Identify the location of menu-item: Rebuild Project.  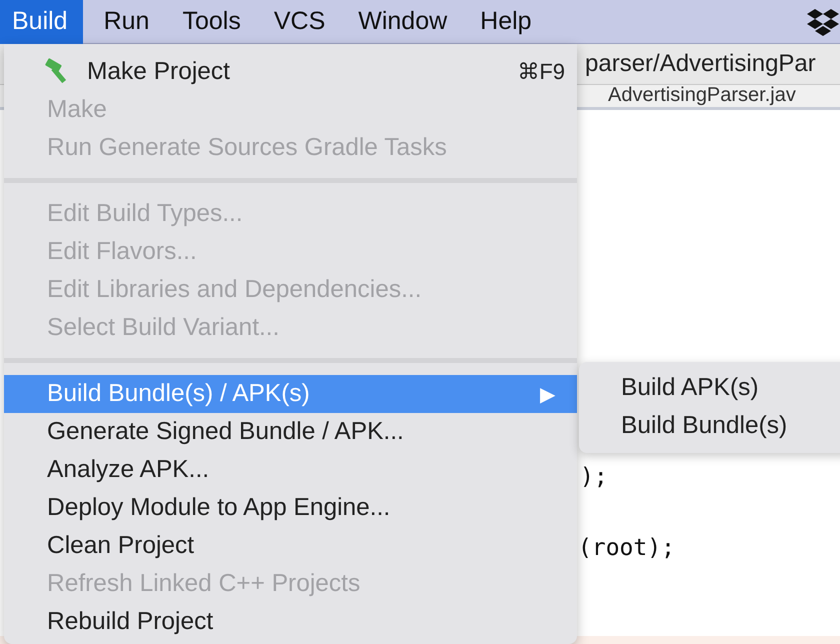
(290, 622).